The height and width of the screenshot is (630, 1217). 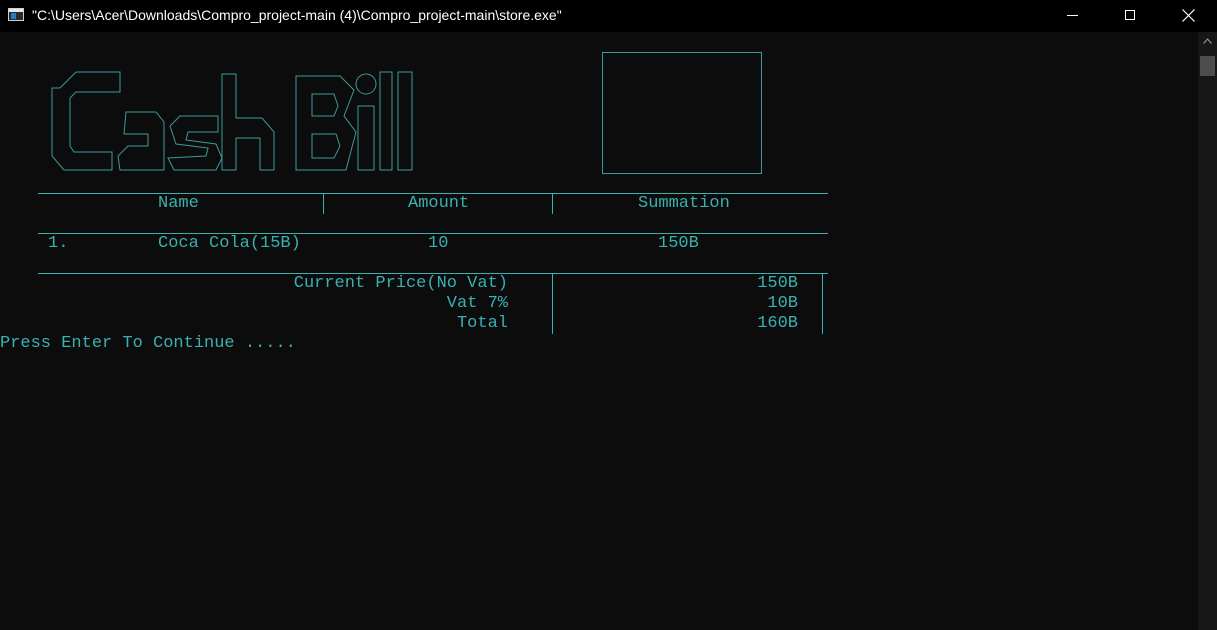 I want to click on total-value: 160B, so click(x=777, y=323).